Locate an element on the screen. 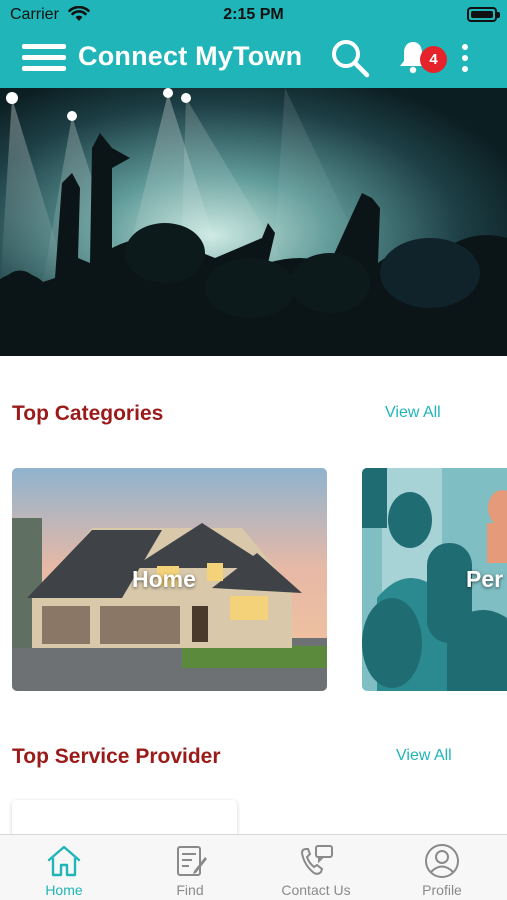 The width and height of the screenshot is (507, 900). status-bar: Carrier 2:15 PM is located at coordinates (253, 15).